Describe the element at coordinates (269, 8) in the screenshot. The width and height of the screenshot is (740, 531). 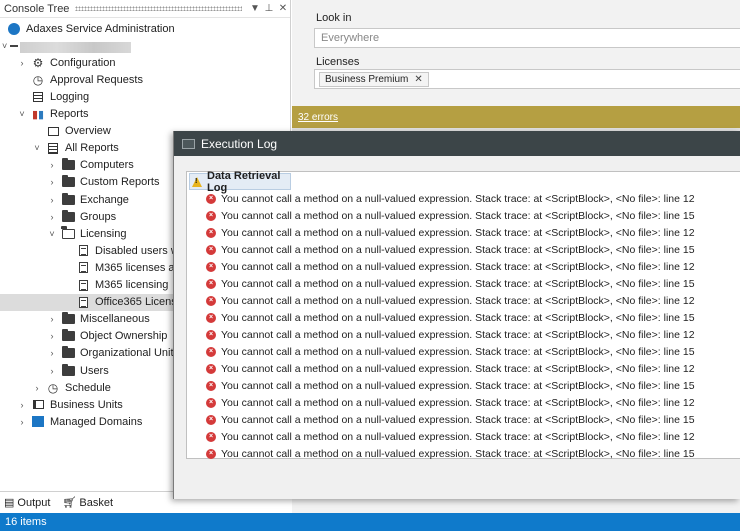
I see `pin-icon: ⊥` at that location.